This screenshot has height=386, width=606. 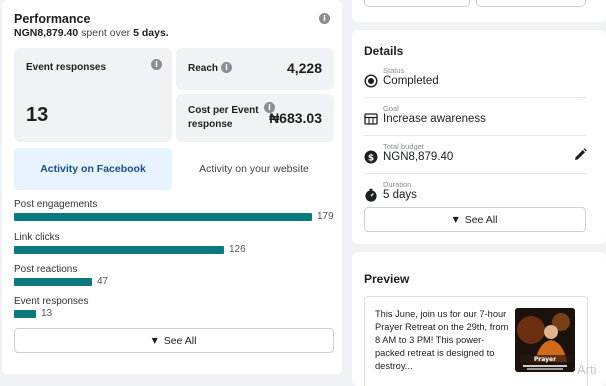 I want to click on duration-value: 5 days, so click(x=400, y=195).